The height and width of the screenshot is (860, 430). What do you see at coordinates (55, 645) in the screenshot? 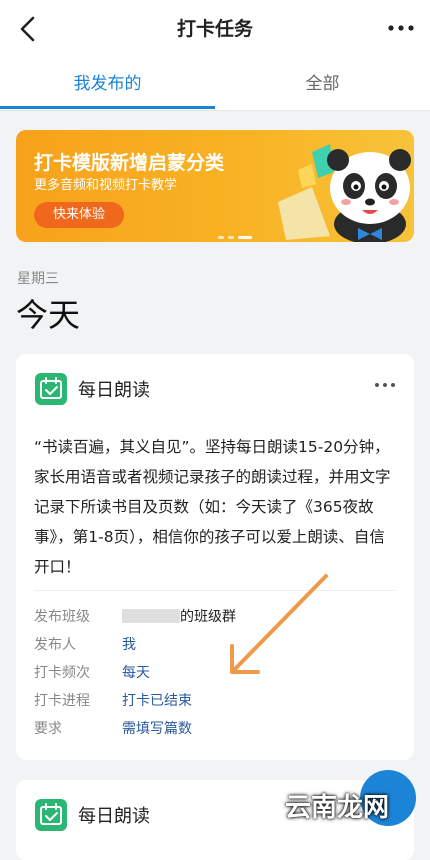
I see `field-label: 发布人` at bounding box center [55, 645].